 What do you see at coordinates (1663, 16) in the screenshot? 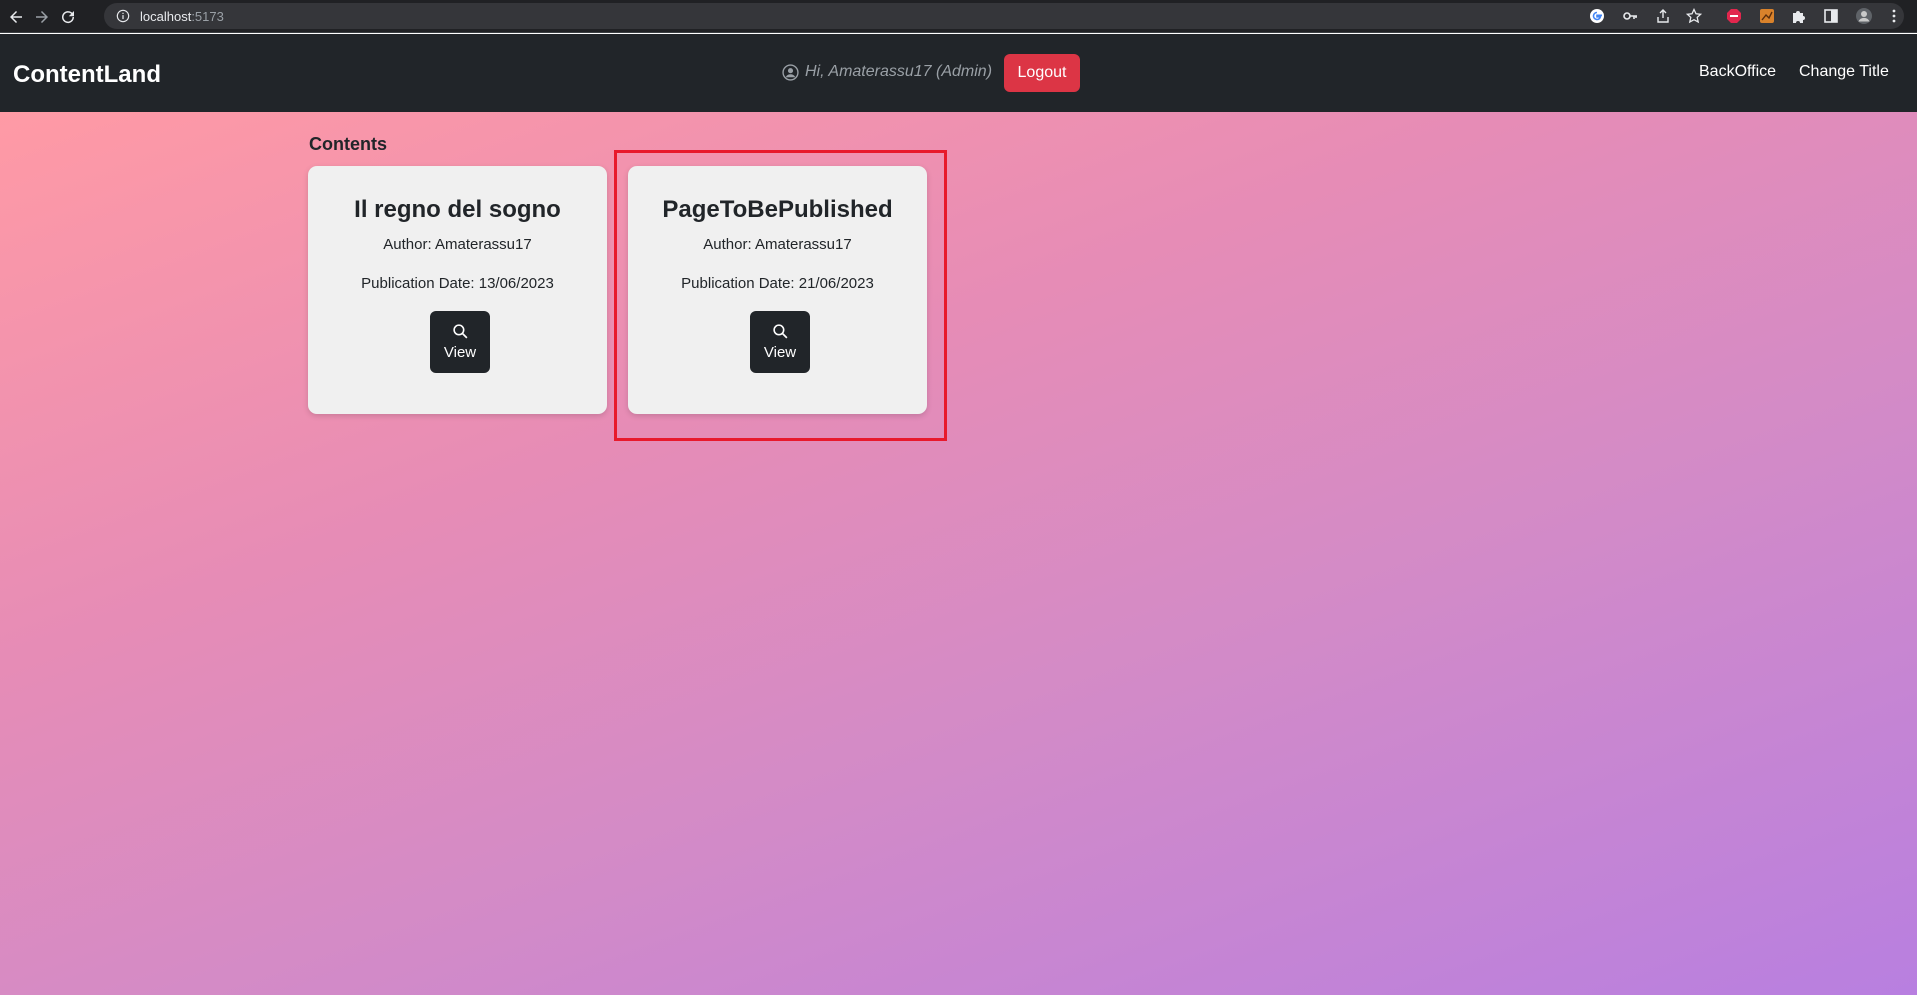
I see `share-icon` at bounding box center [1663, 16].